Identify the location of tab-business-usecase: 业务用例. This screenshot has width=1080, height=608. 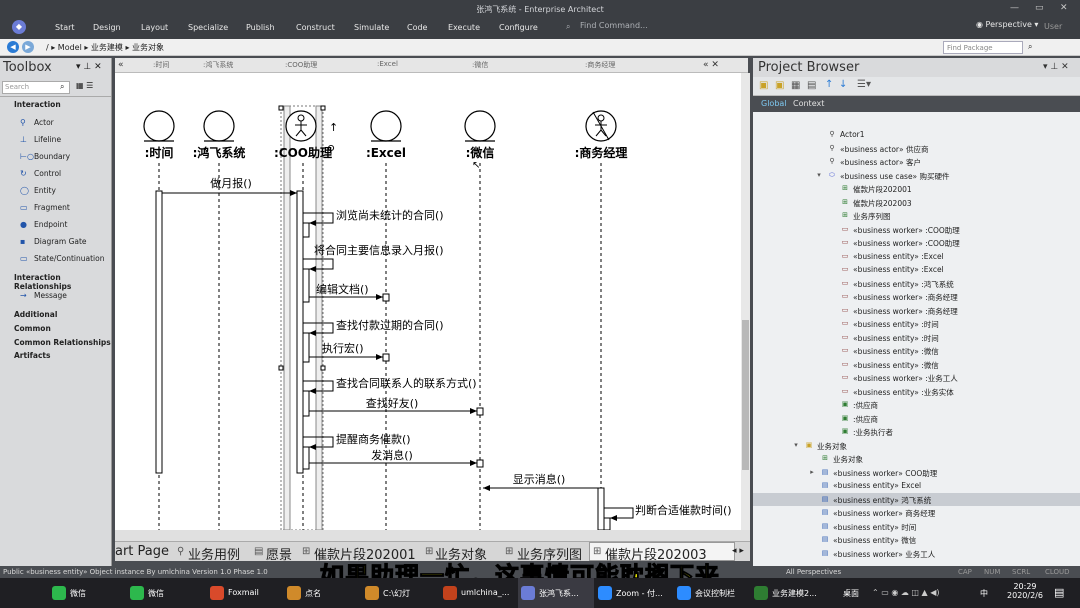
(214, 553).